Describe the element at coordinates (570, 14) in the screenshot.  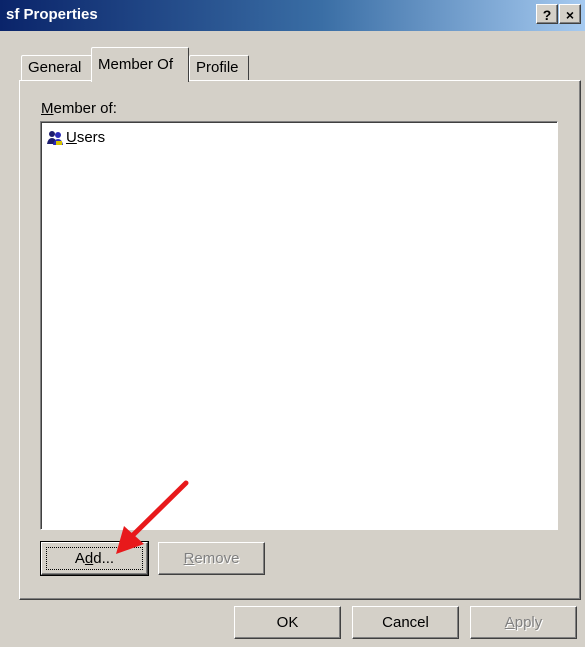
I see `close-button: ×` at that location.